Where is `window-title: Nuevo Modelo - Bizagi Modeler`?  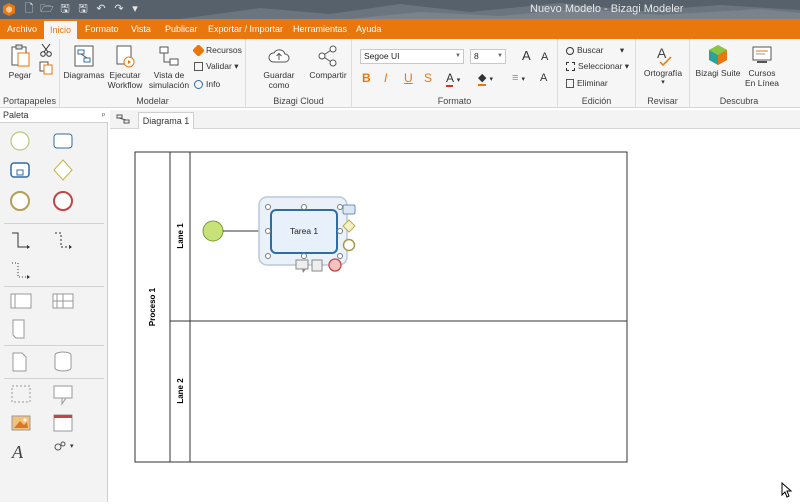
window-title: Nuevo Modelo - Bizagi Modeler is located at coordinates (607, 9).